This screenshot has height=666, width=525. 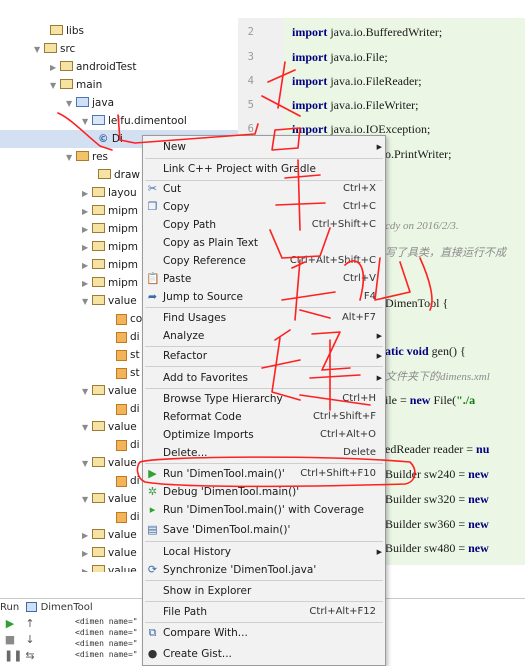 I want to click on tree-item-layout: ▶ layou, so click(x=109, y=193).